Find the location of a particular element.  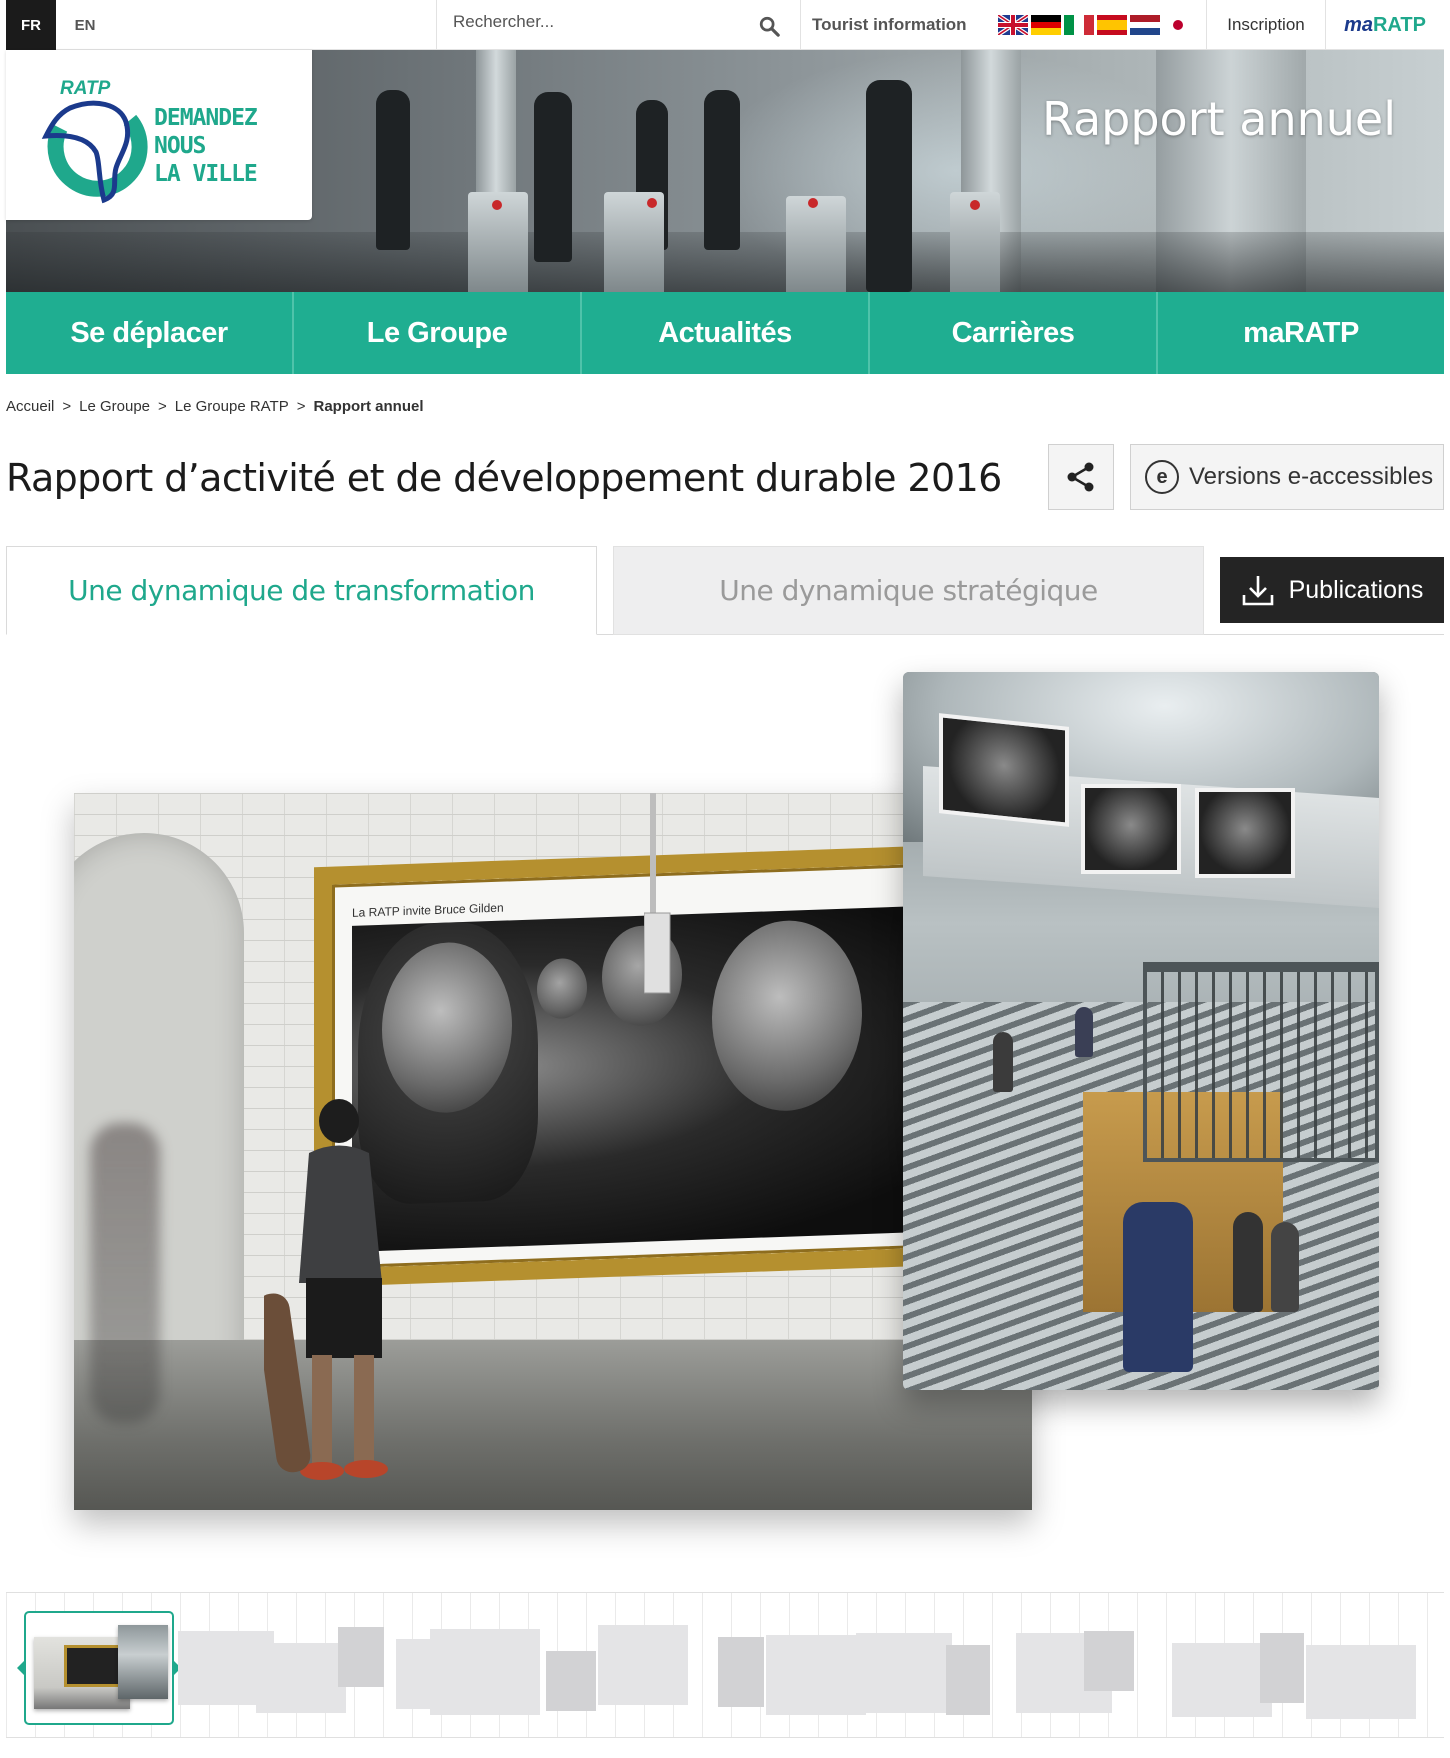

ratp-tagline: DEMANDEZ NOUS LA VILLE is located at coordinates (206, 146).